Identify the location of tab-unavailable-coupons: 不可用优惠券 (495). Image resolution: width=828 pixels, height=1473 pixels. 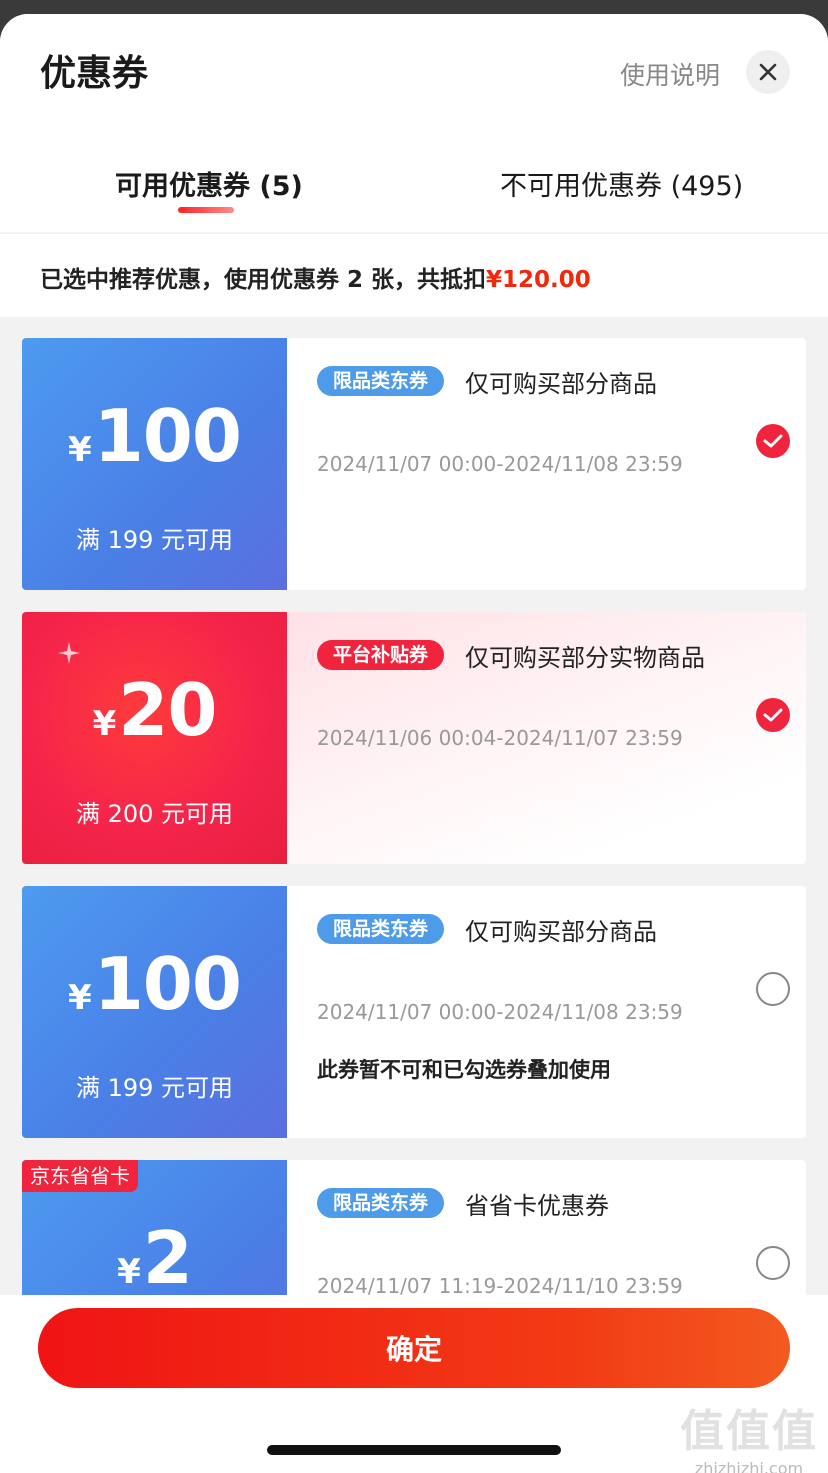
(621, 183).